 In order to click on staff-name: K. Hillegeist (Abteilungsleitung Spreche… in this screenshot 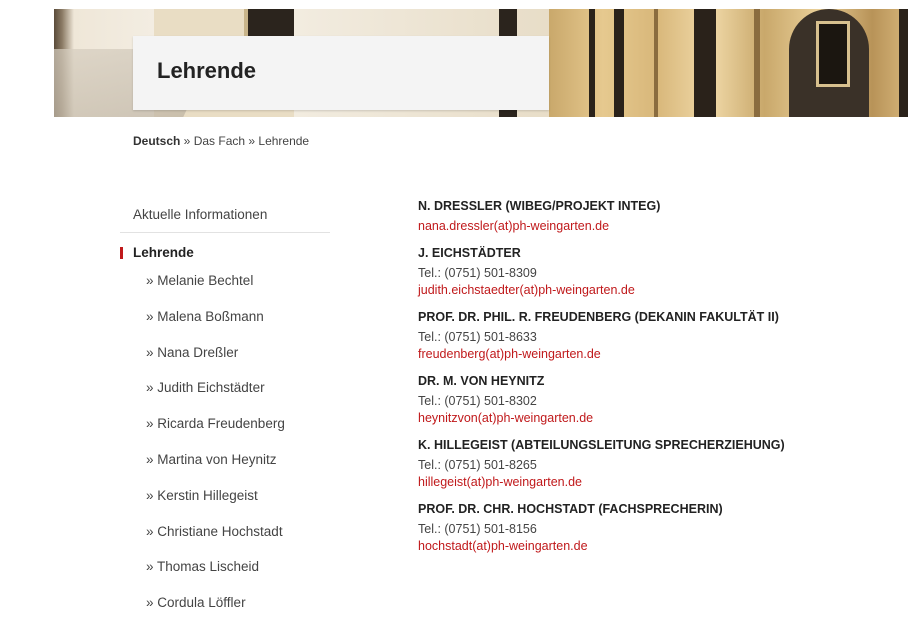, I will do `click(601, 445)`.